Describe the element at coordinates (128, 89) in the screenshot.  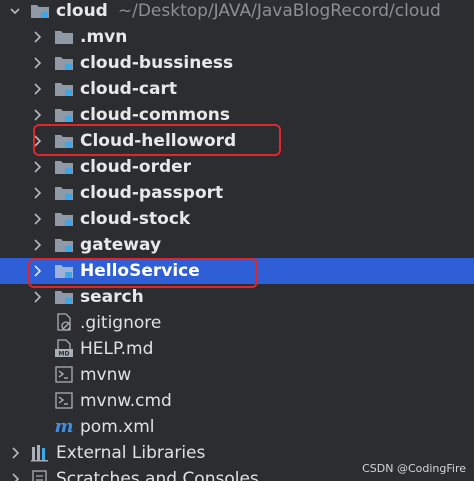
I see `tree-item-label: cloud-cart` at that location.